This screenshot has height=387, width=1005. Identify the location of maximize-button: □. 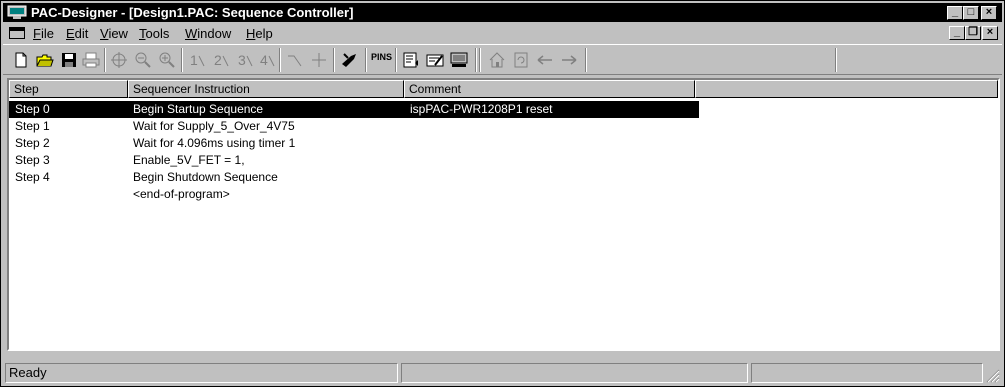
(971, 13).